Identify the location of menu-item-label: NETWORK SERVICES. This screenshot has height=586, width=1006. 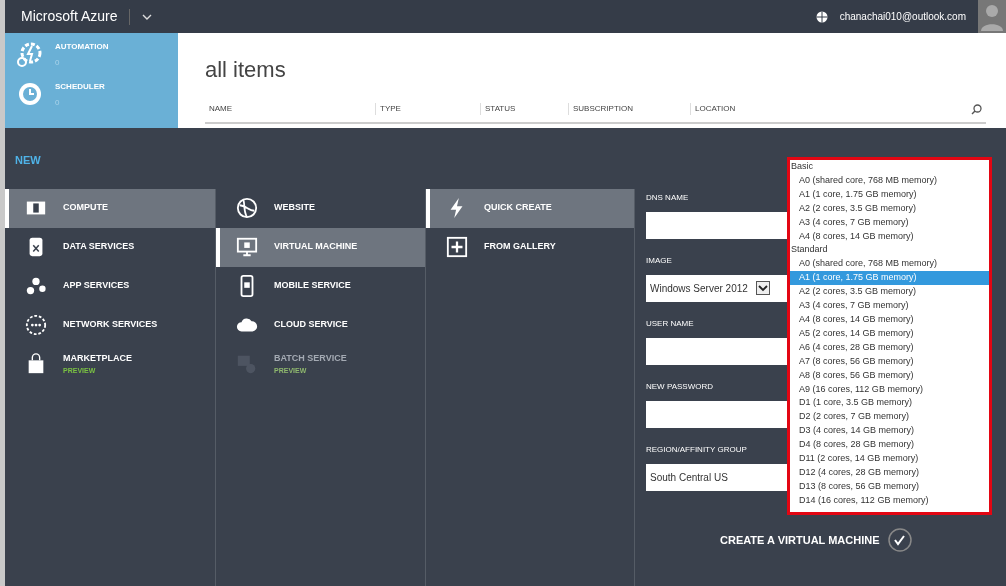
(110, 325).